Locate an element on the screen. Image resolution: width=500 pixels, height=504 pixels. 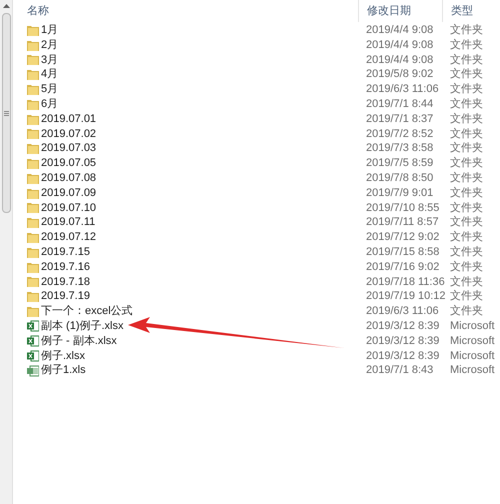
file-name: 2月 is located at coordinates (49, 45).